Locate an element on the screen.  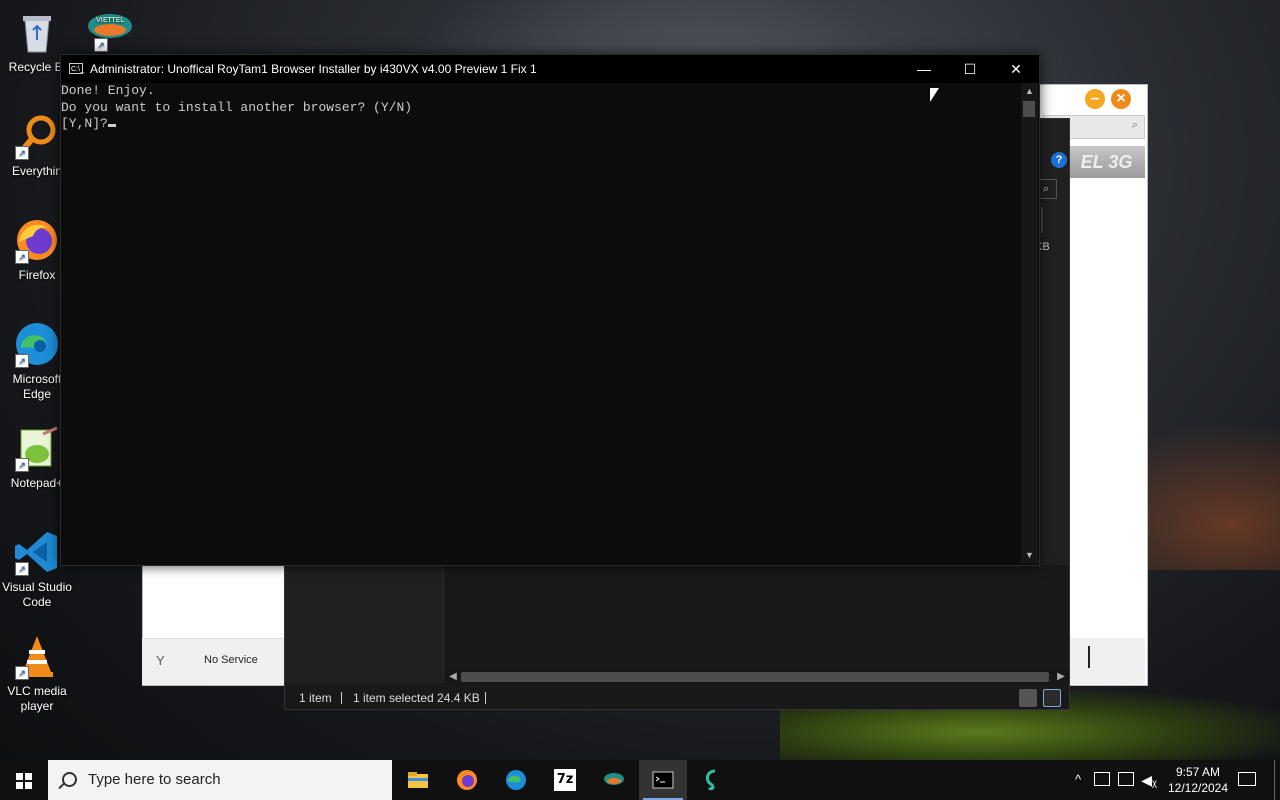
volume-muted-icon: ◀ᵪ is located at coordinates (1149, 780).